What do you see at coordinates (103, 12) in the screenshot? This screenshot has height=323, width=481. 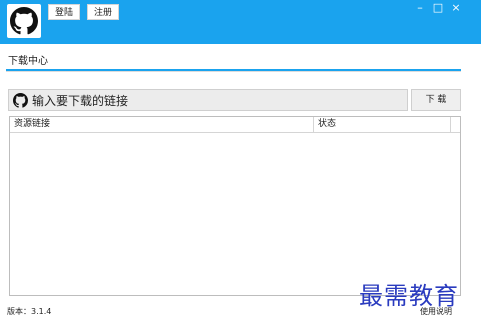 I see `register-button: 注册` at bounding box center [103, 12].